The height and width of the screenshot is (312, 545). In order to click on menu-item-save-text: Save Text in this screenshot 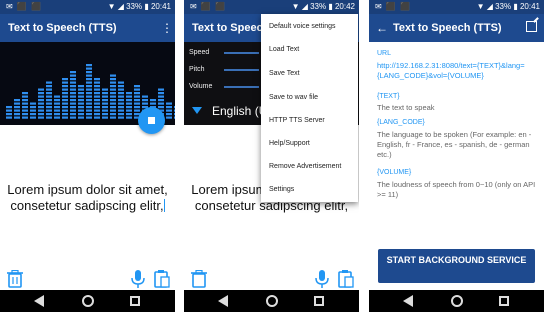, I will do `click(284, 73)`.